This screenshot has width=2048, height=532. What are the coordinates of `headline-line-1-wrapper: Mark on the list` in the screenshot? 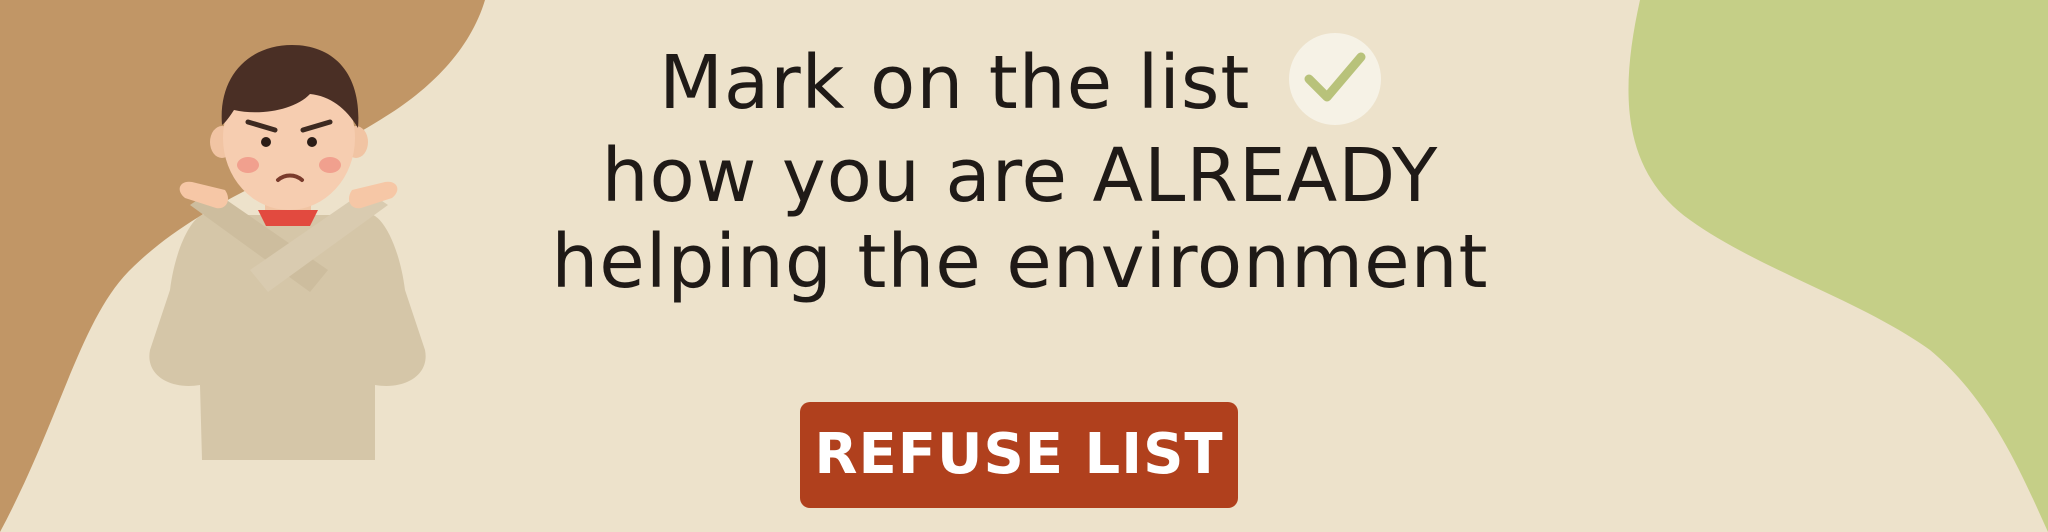 It's located at (1020, 83).